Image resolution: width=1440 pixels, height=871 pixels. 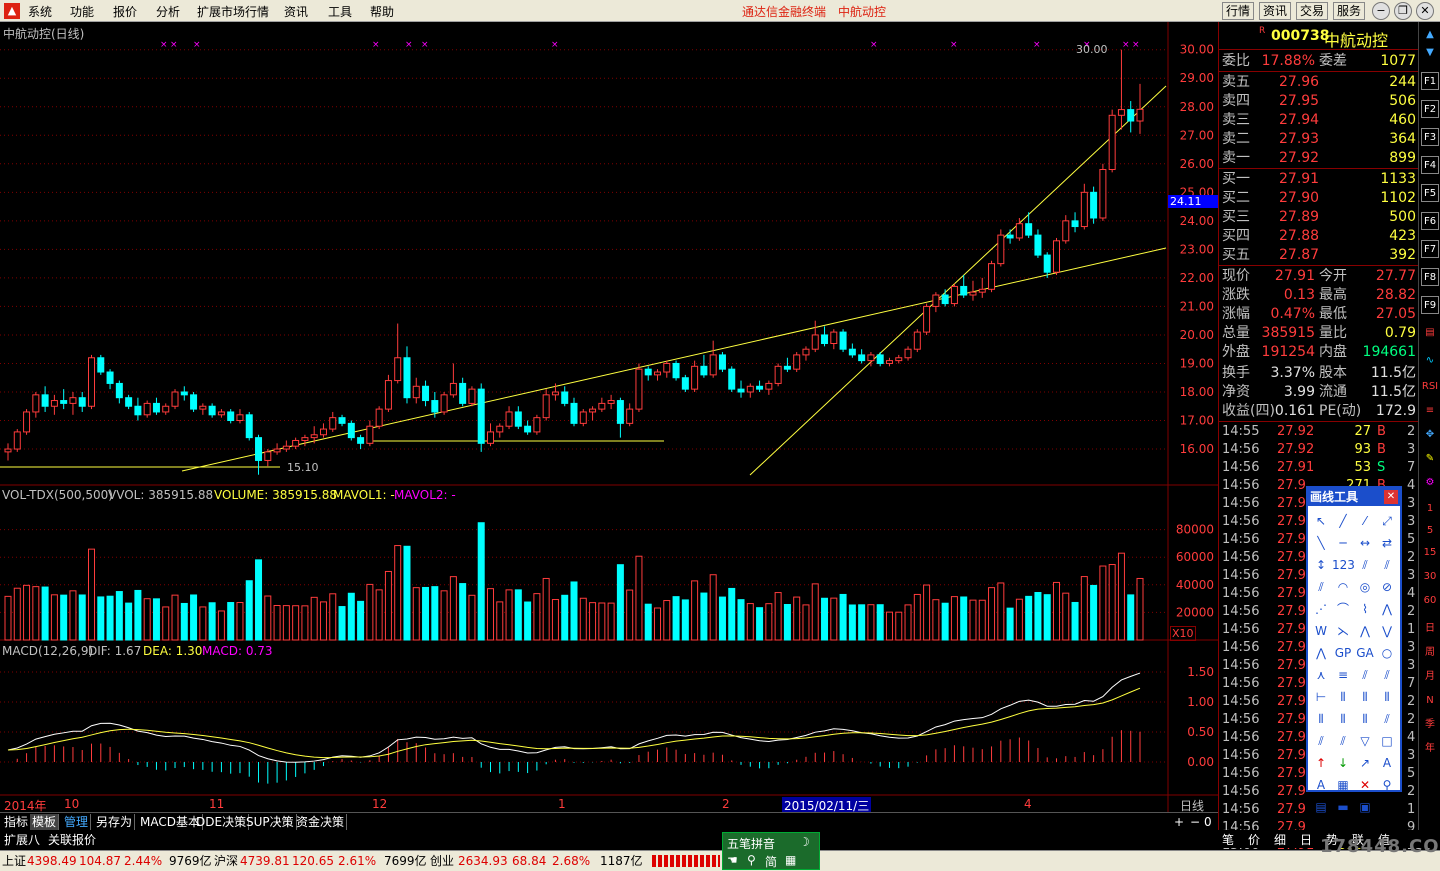 What do you see at coordinates (321, 822) in the screenshot?
I see `tab-fund: 资金决策` at bounding box center [321, 822].